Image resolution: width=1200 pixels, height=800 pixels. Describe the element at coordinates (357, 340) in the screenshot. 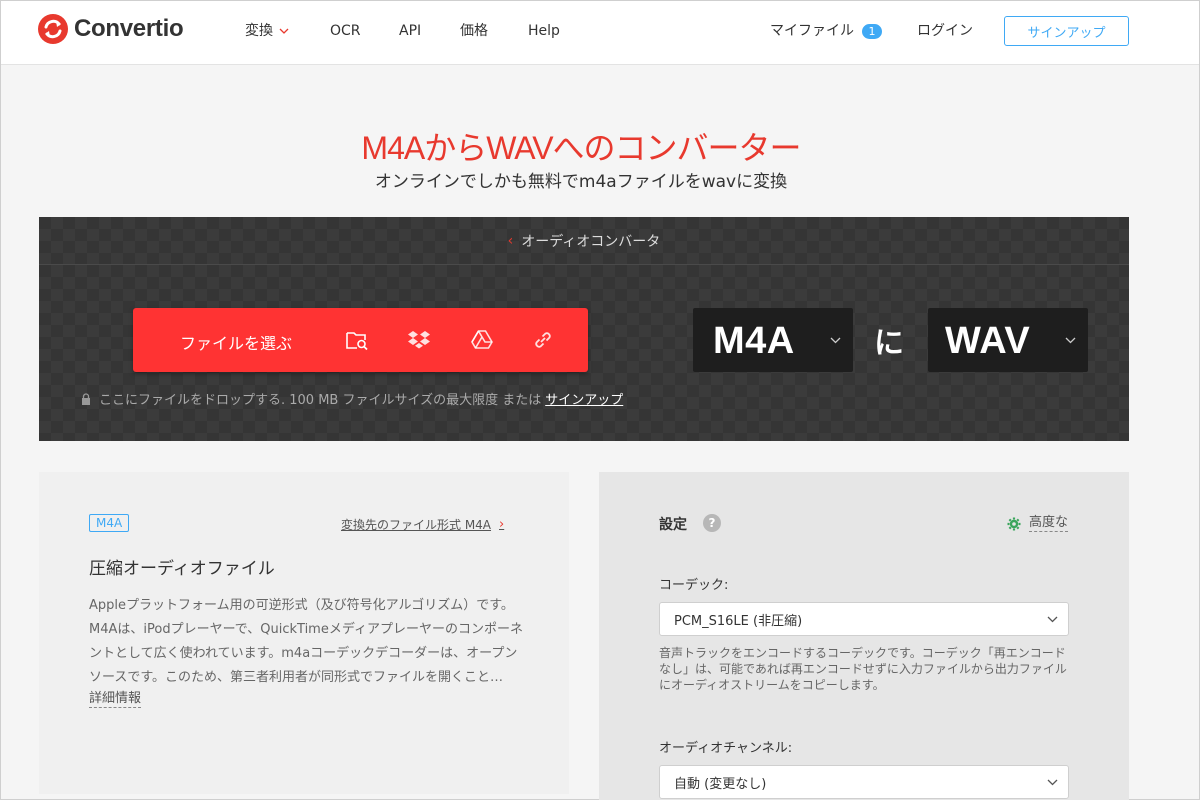

I see `folder-search-icon` at that location.